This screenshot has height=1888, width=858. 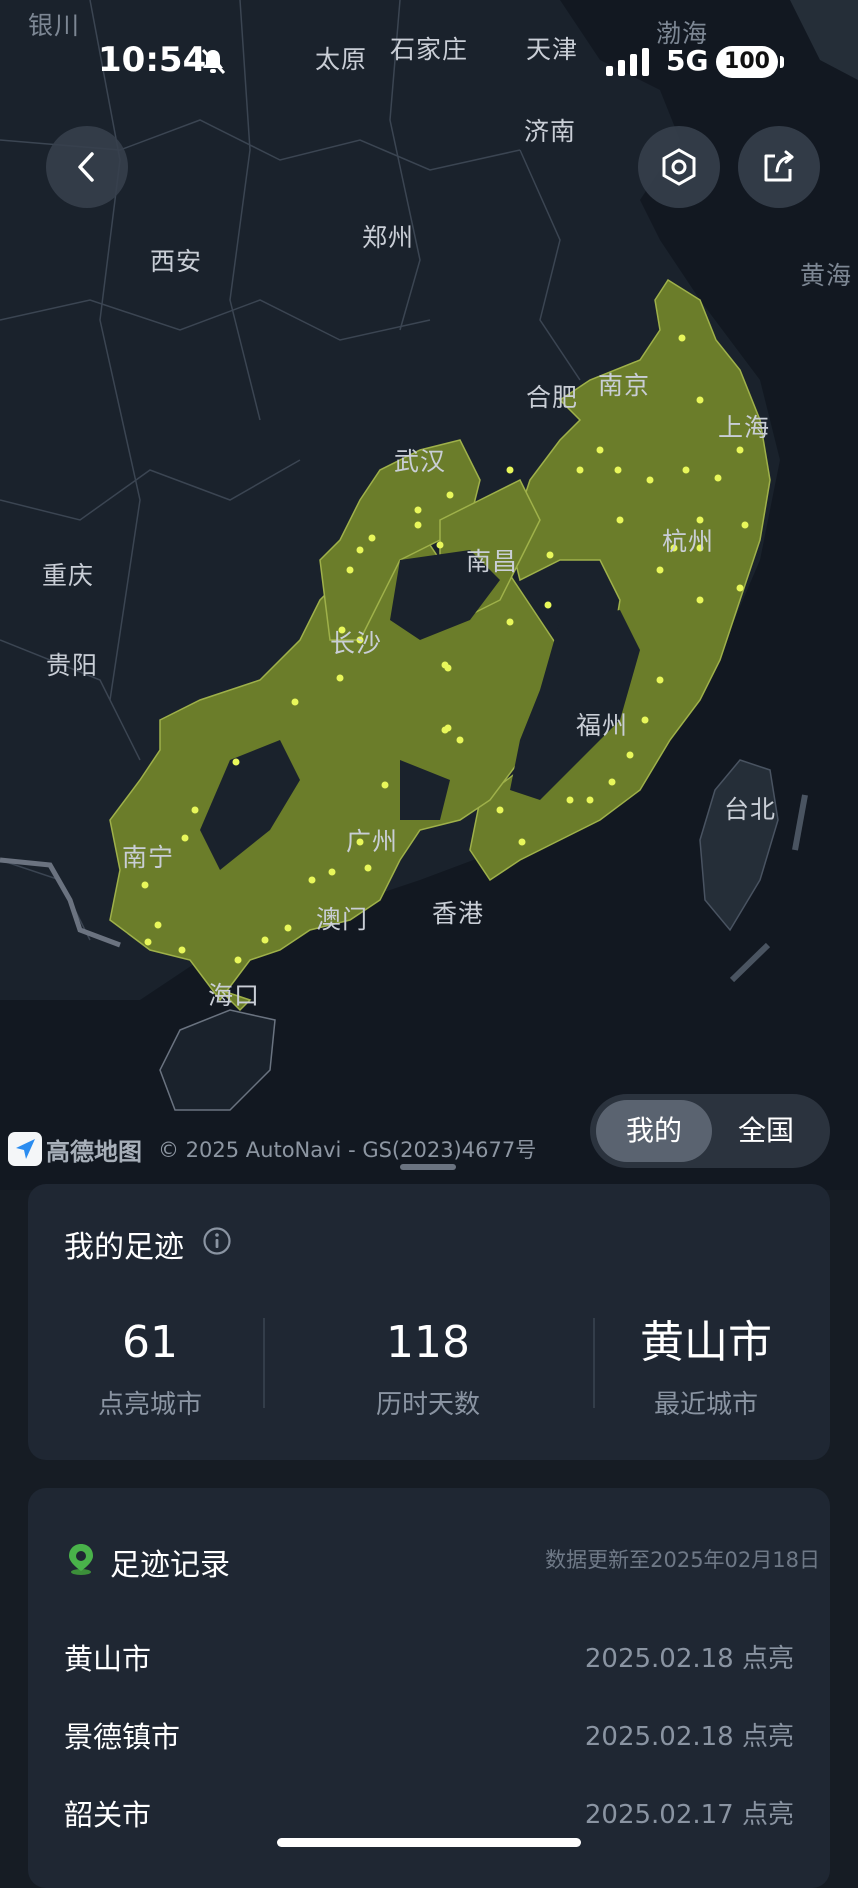 I want to click on home-indicator, so click(x=429, y=1842).